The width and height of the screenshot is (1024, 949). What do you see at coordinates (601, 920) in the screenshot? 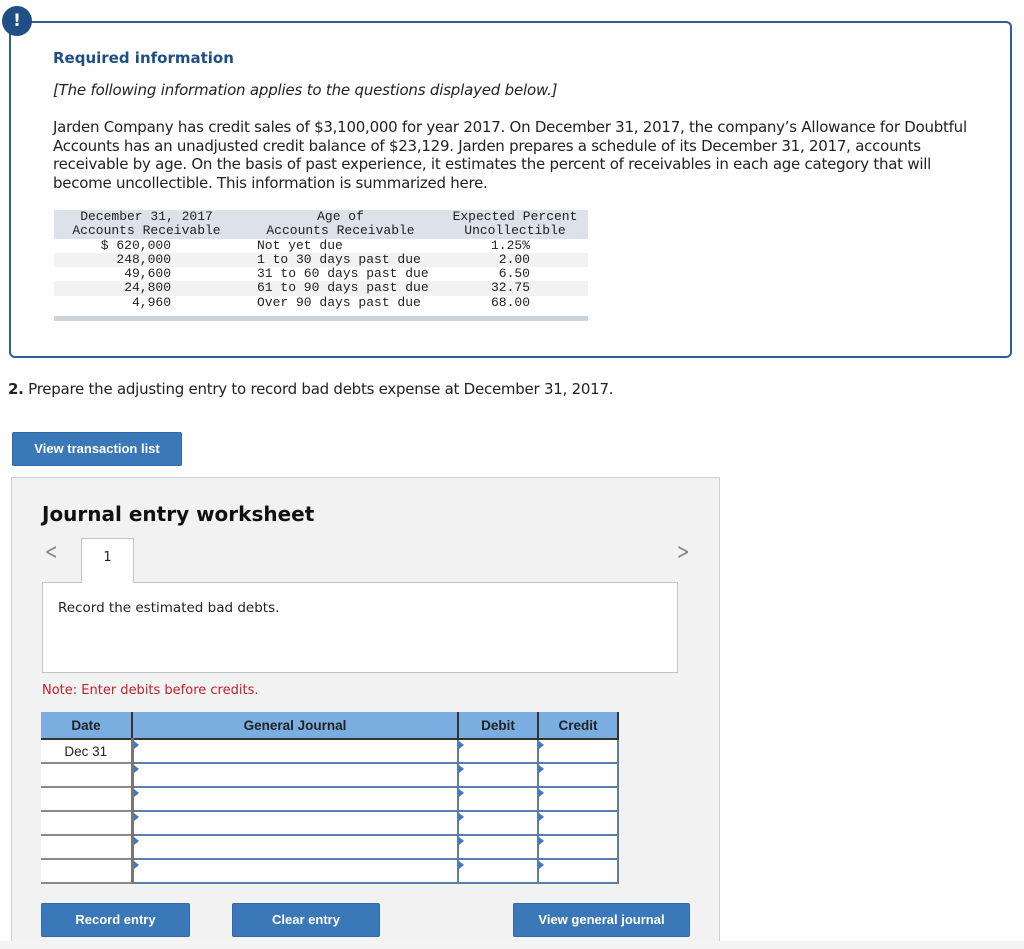
I see `view-general-journal-button: View general journal` at bounding box center [601, 920].